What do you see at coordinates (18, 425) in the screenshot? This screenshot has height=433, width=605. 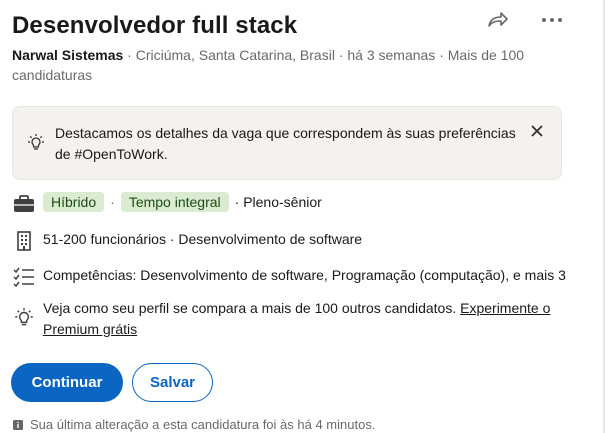 I see `info-icon` at bounding box center [18, 425].